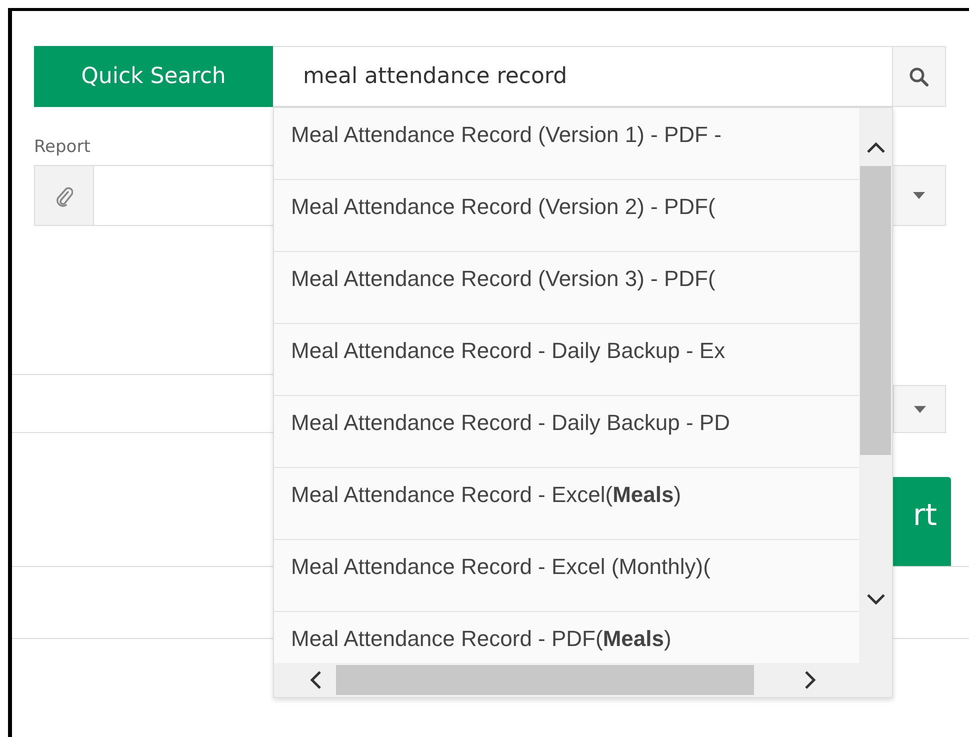  I want to click on chevron-up-icon, so click(876, 148).